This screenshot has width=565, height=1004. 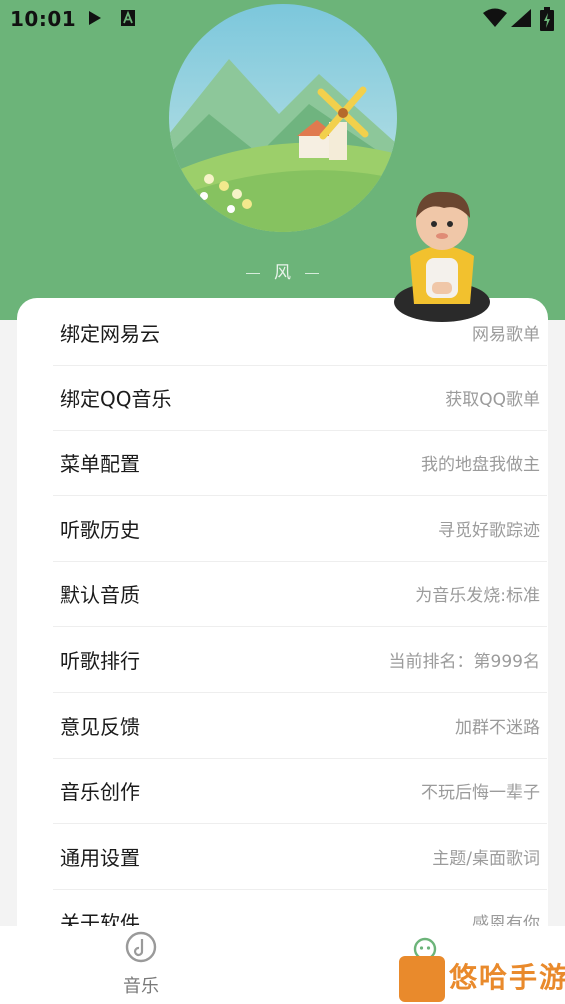 I want to click on watermark: 悠哈手游, so click(x=481, y=979).